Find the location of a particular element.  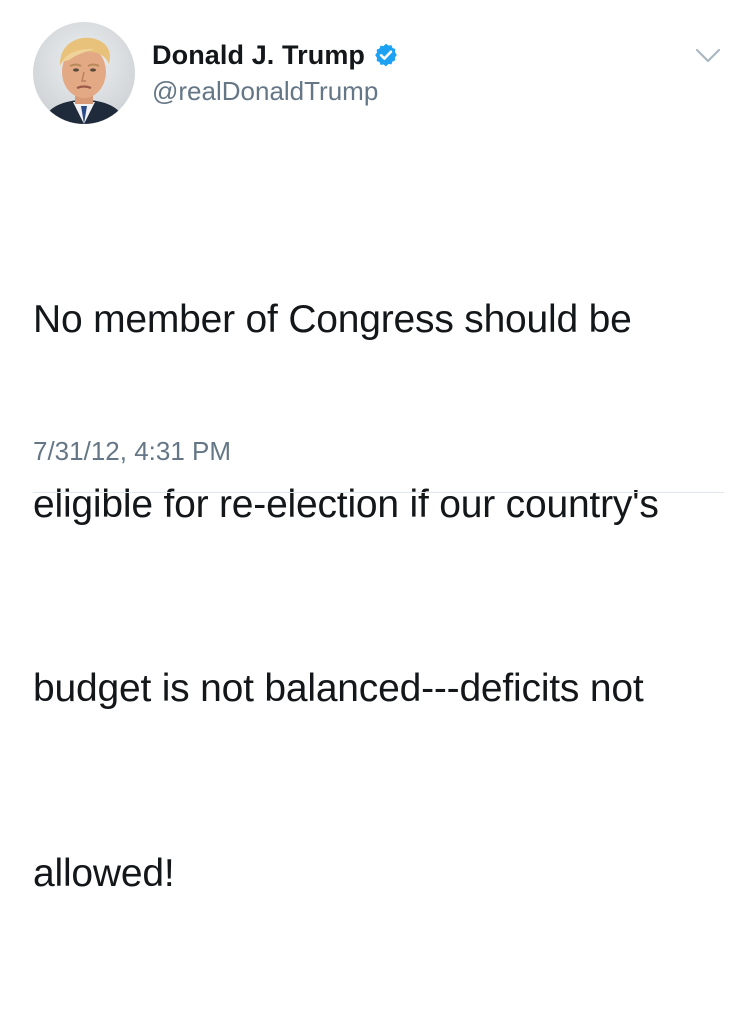

author-display-name: Donald J. Trump is located at coordinates (258, 55).